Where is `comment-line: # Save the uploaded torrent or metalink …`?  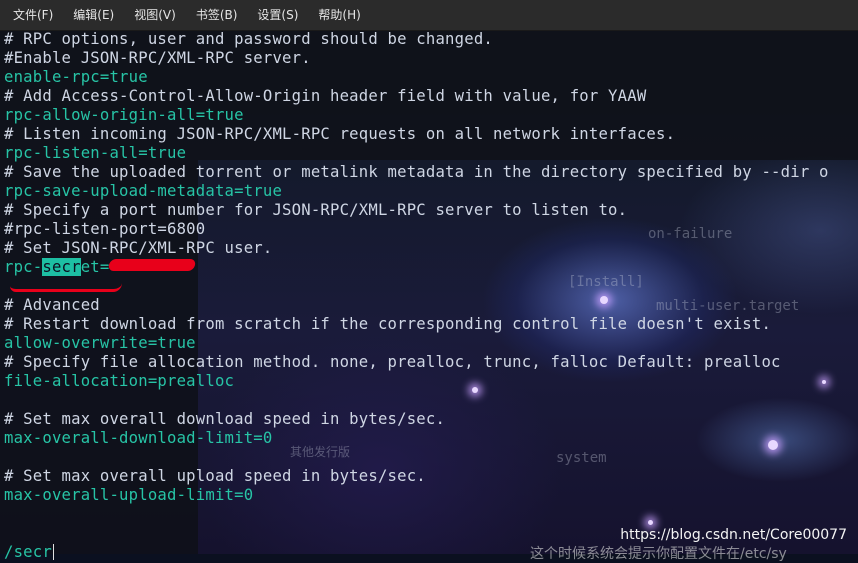
comment-line: # Save the uploaded torrent or metalink … is located at coordinates (416, 172).